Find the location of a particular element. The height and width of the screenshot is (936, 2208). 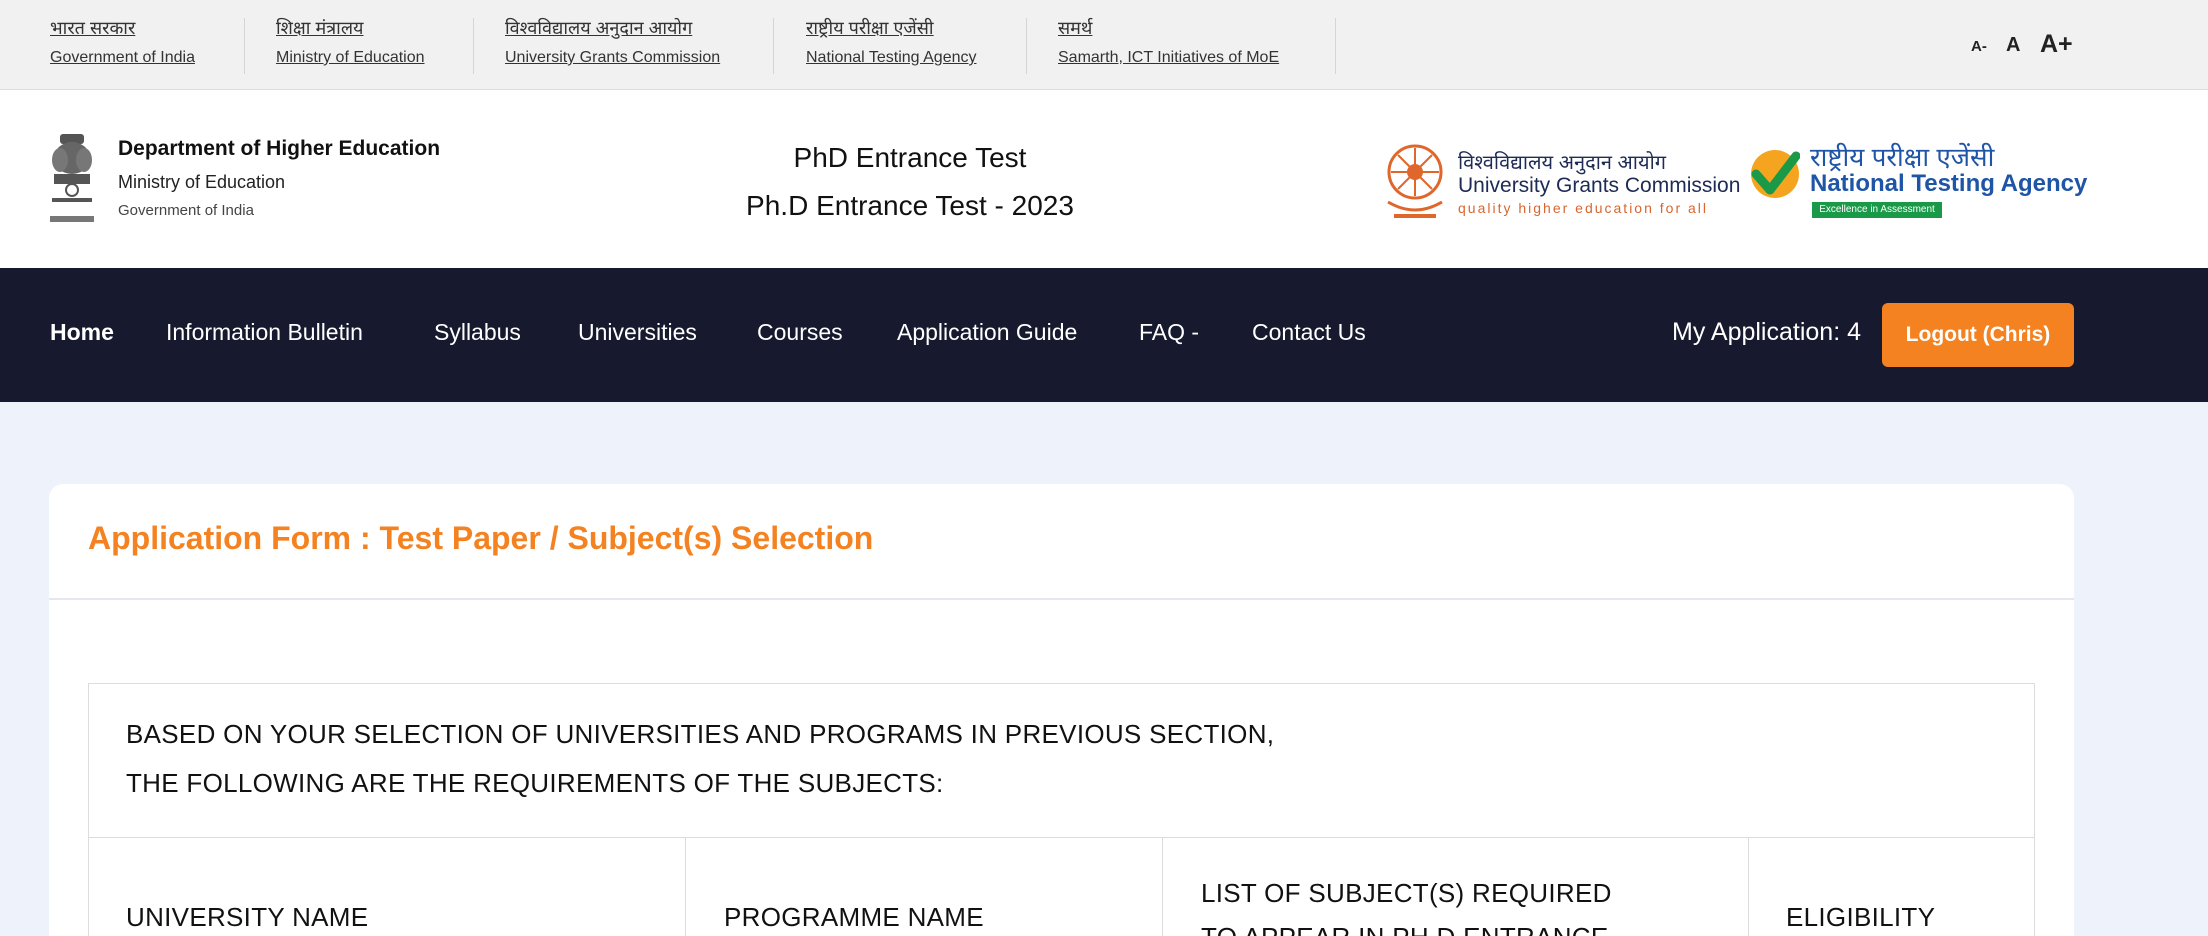

exam-subtitle: Ph.D Entrance Test - 2023 is located at coordinates (910, 205).